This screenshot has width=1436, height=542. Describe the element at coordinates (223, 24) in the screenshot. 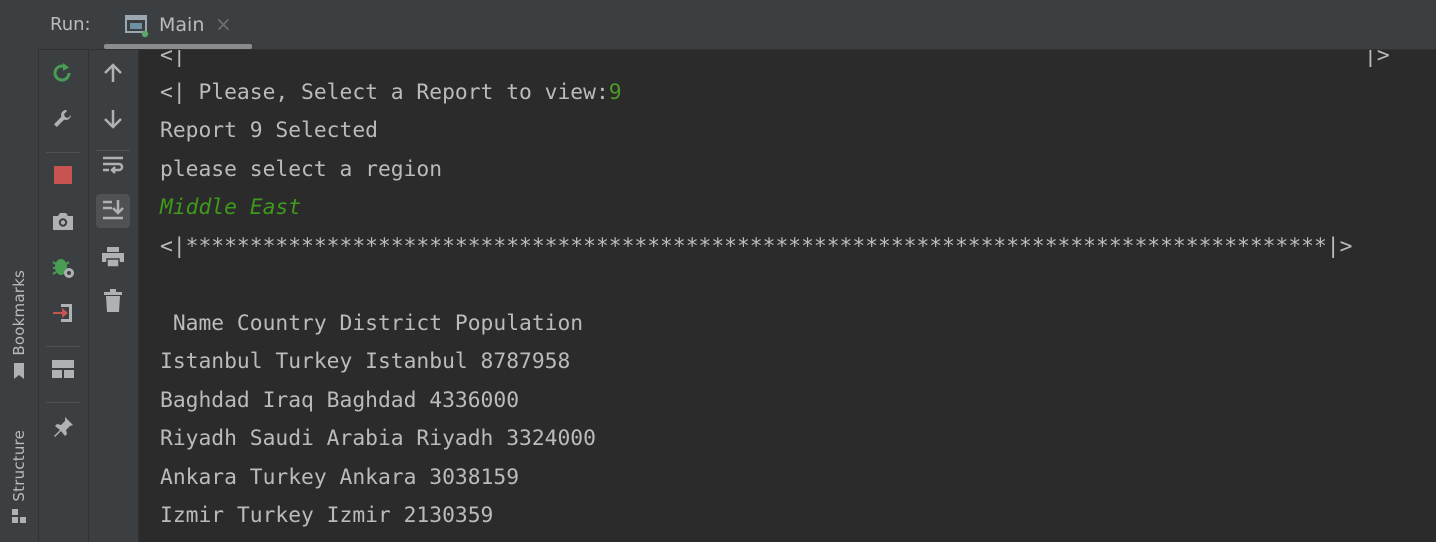

I see `close-icon: ×` at that location.